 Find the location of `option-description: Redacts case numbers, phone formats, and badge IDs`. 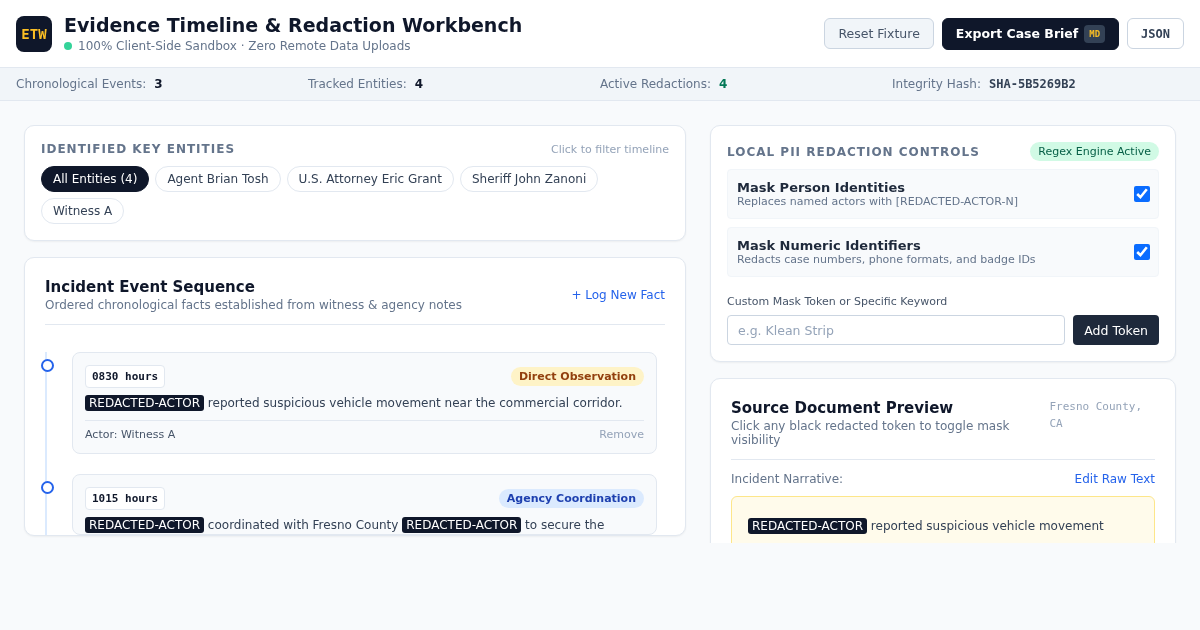

option-description: Redacts case numbers, phone formats, and badge IDs is located at coordinates (887, 259).